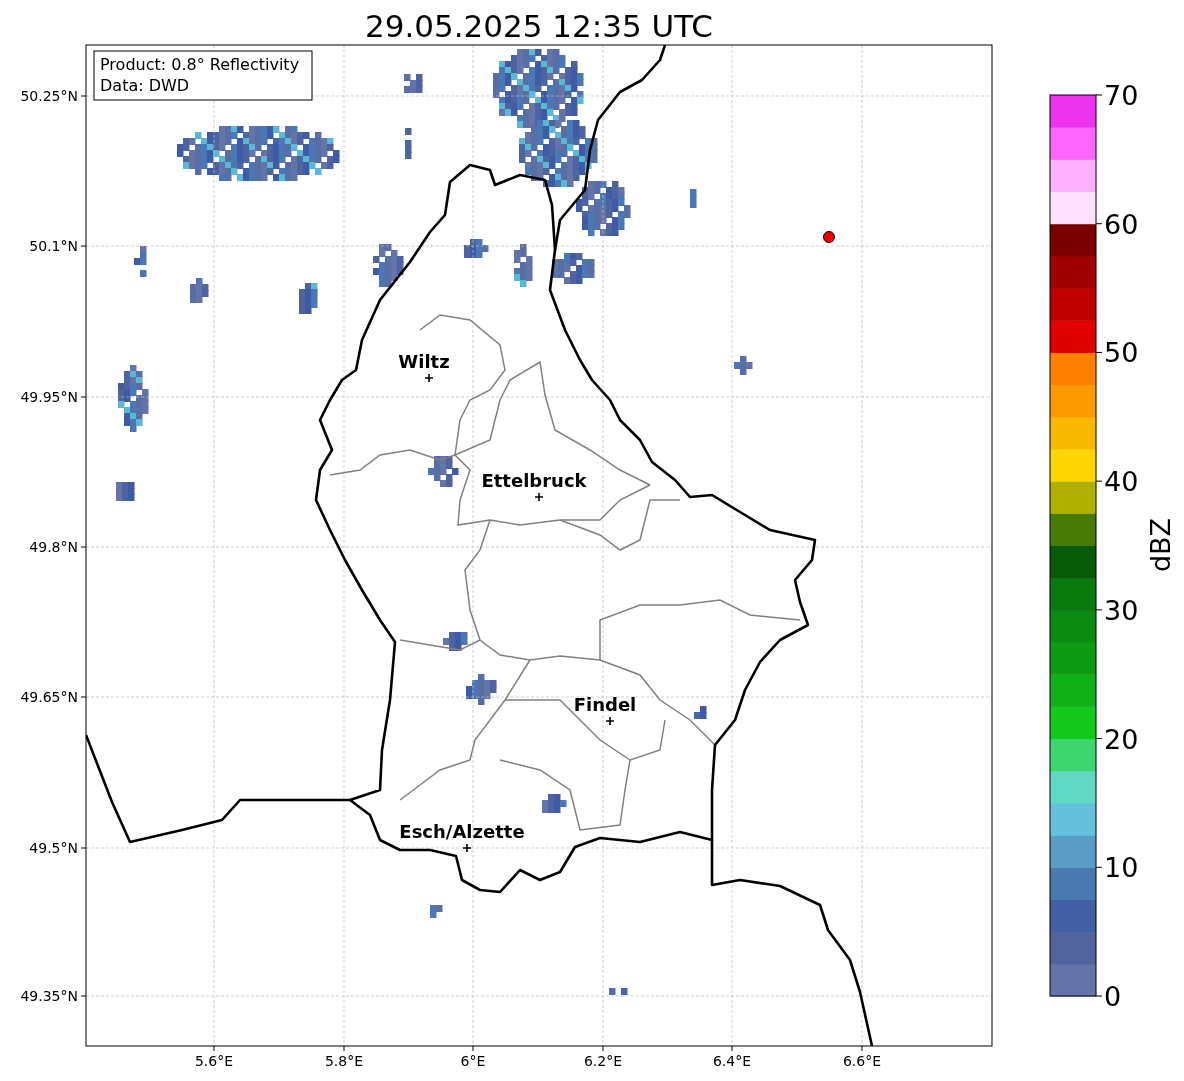 This screenshot has width=1184, height=1081. Describe the element at coordinates (1121, 224) in the screenshot. I see `colorbar-tick-label: 60` at that location.